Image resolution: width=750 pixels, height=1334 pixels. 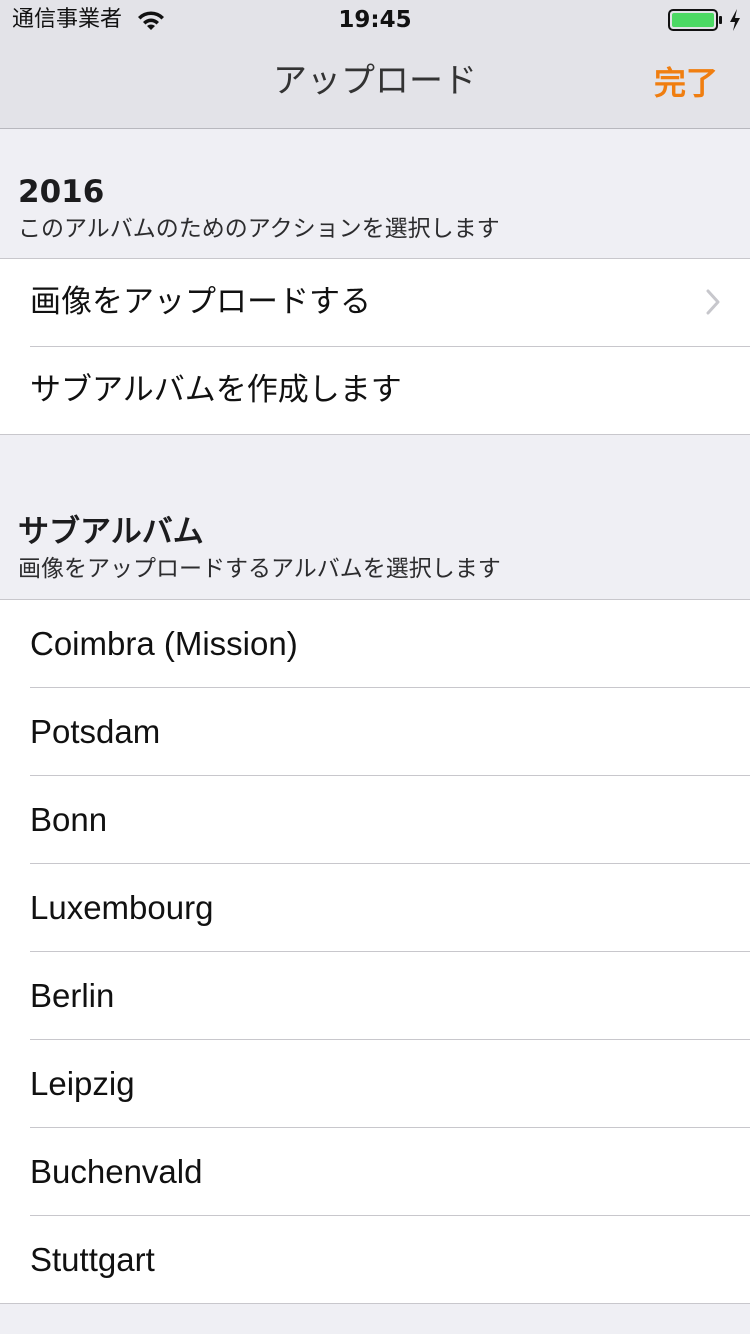 I want to click on album-name: Coimbra (Mission), so click(x=164, y=643).